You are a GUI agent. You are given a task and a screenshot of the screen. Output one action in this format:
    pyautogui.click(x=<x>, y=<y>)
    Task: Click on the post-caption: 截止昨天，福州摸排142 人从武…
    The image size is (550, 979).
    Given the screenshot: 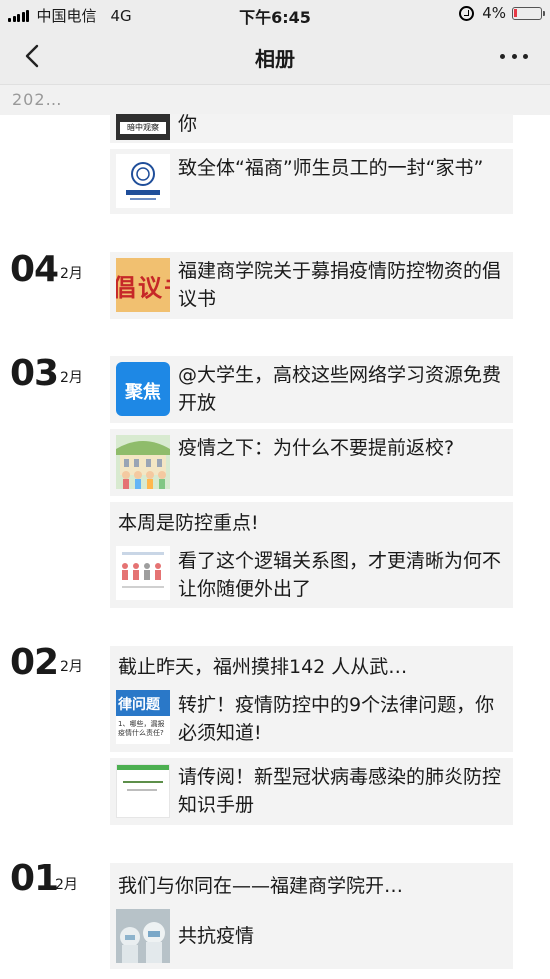 What is the action you would take?
    pyautogui.click(x=263, y=667)
    